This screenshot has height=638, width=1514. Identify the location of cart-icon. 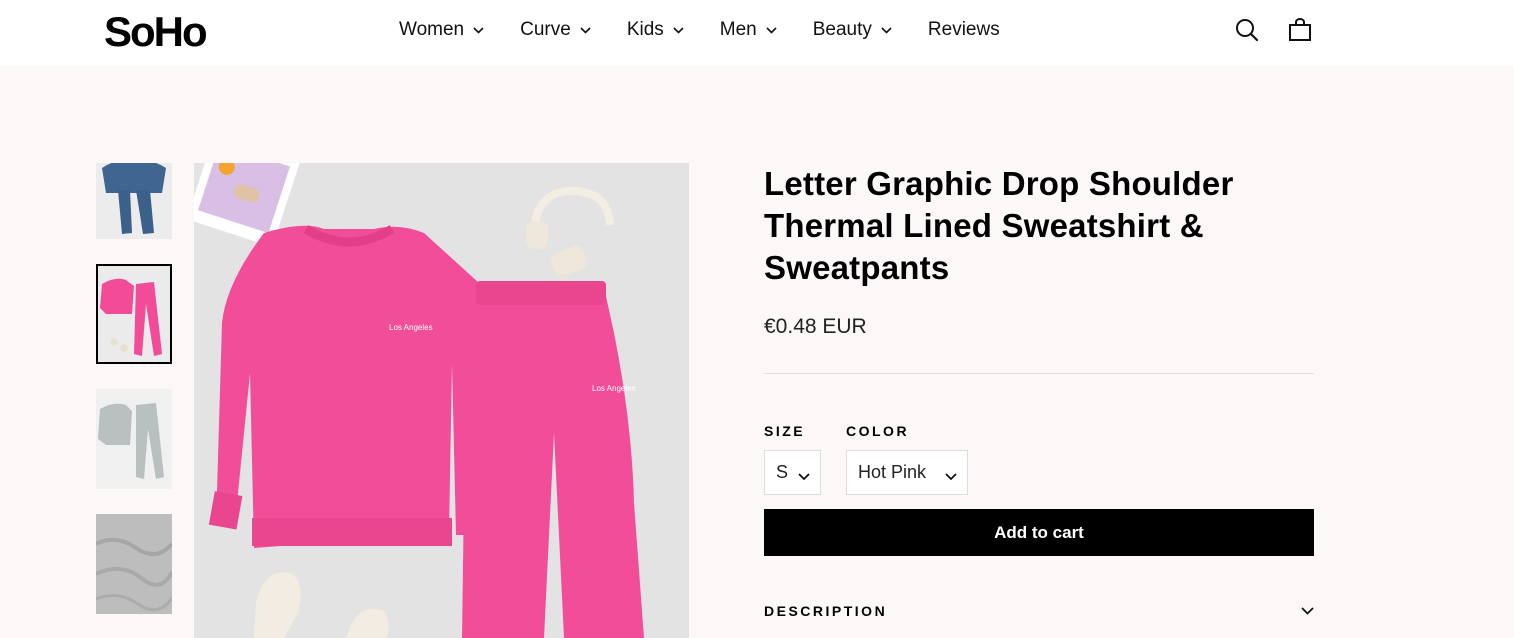
(1300, 30).